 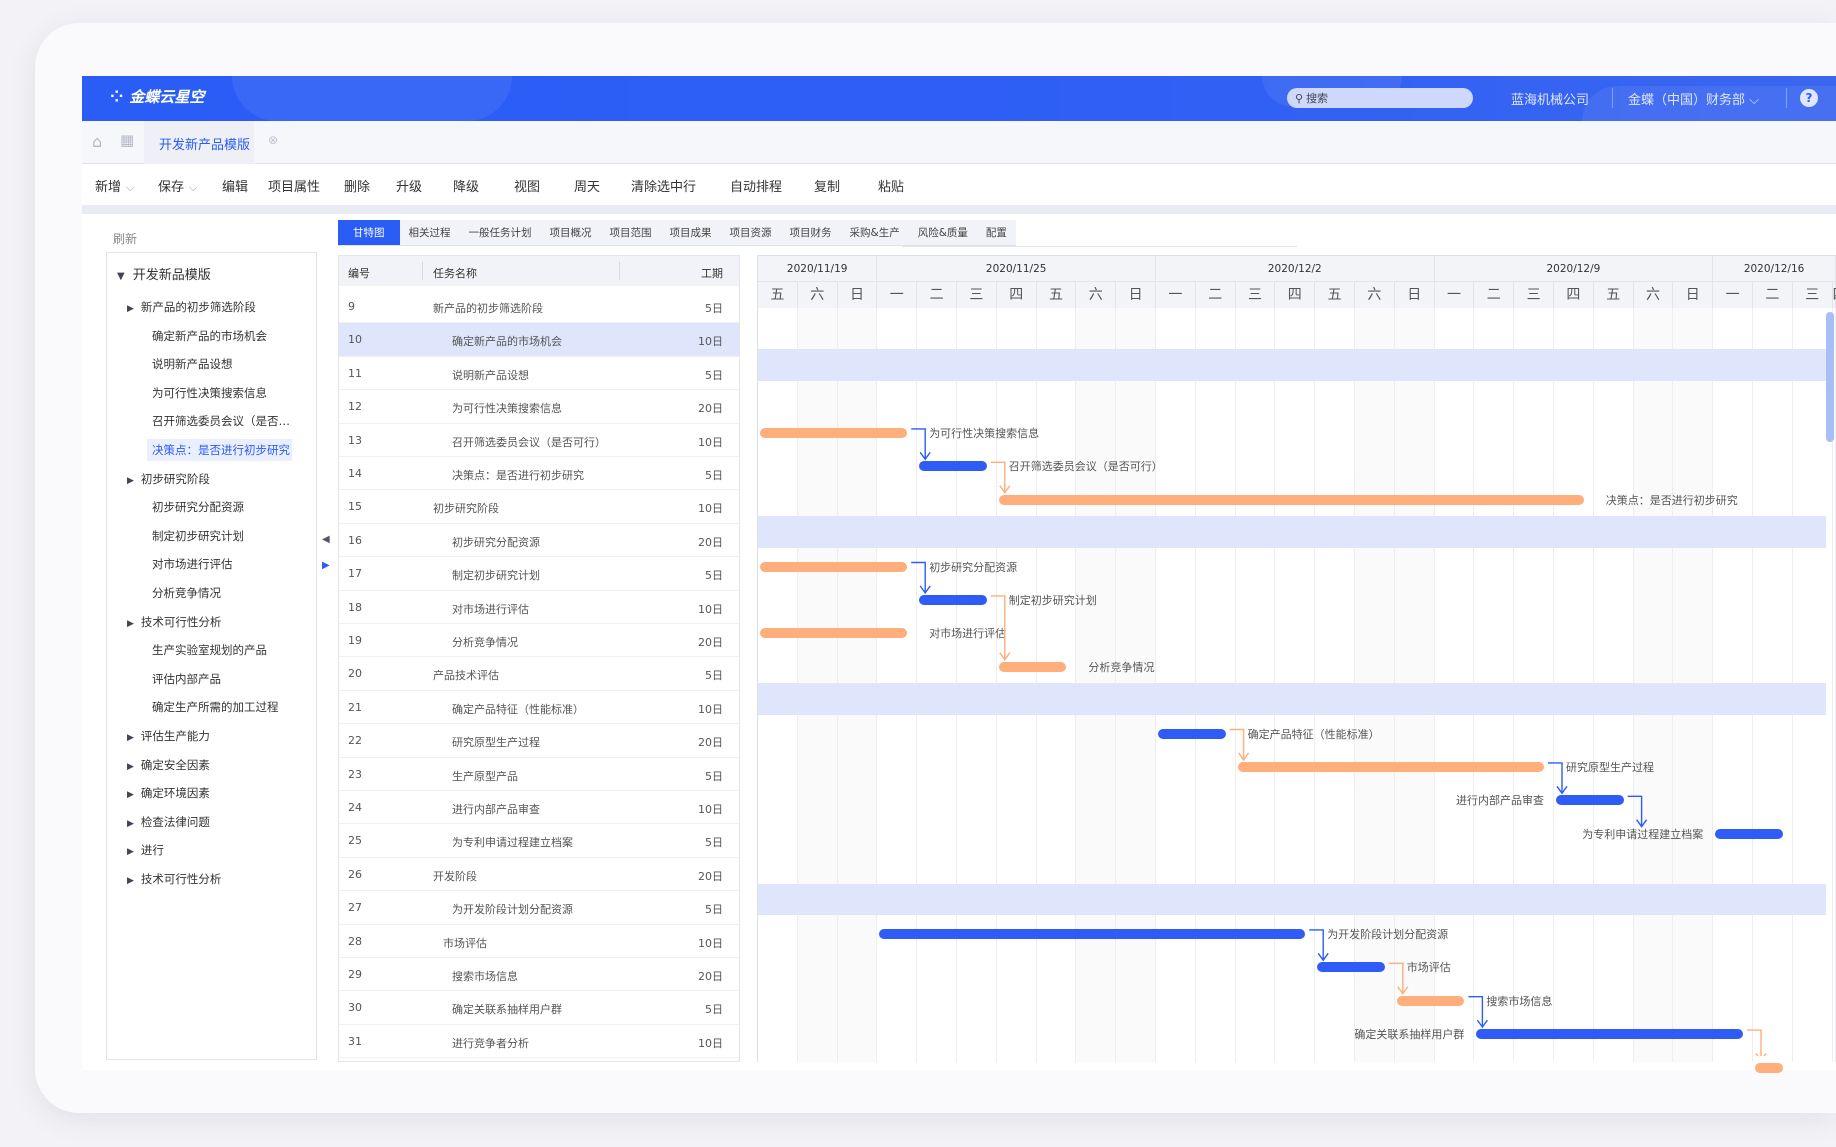 What do you see at coordinates (359, 273) in the screenshot?
I see `column-header-id: 编号` at bounding box center [359, 273].